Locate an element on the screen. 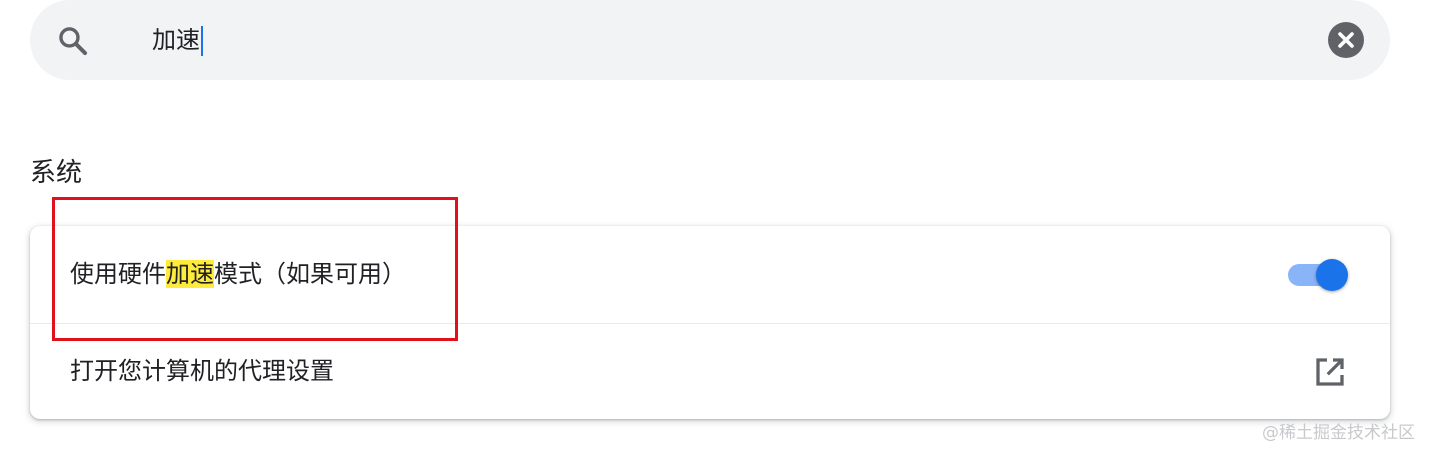  text-caret is located at coordinates (202, 41).